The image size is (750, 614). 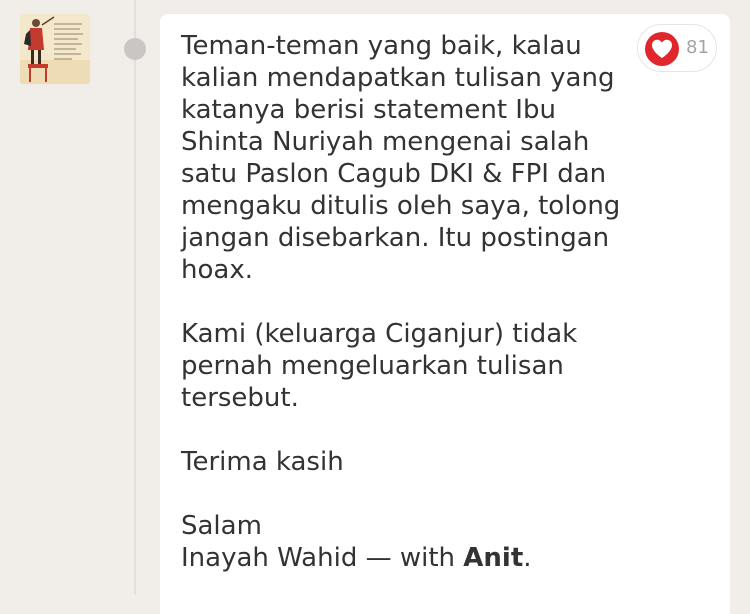 I want to click on closing-text: Salam, so click(x=221, y=526).